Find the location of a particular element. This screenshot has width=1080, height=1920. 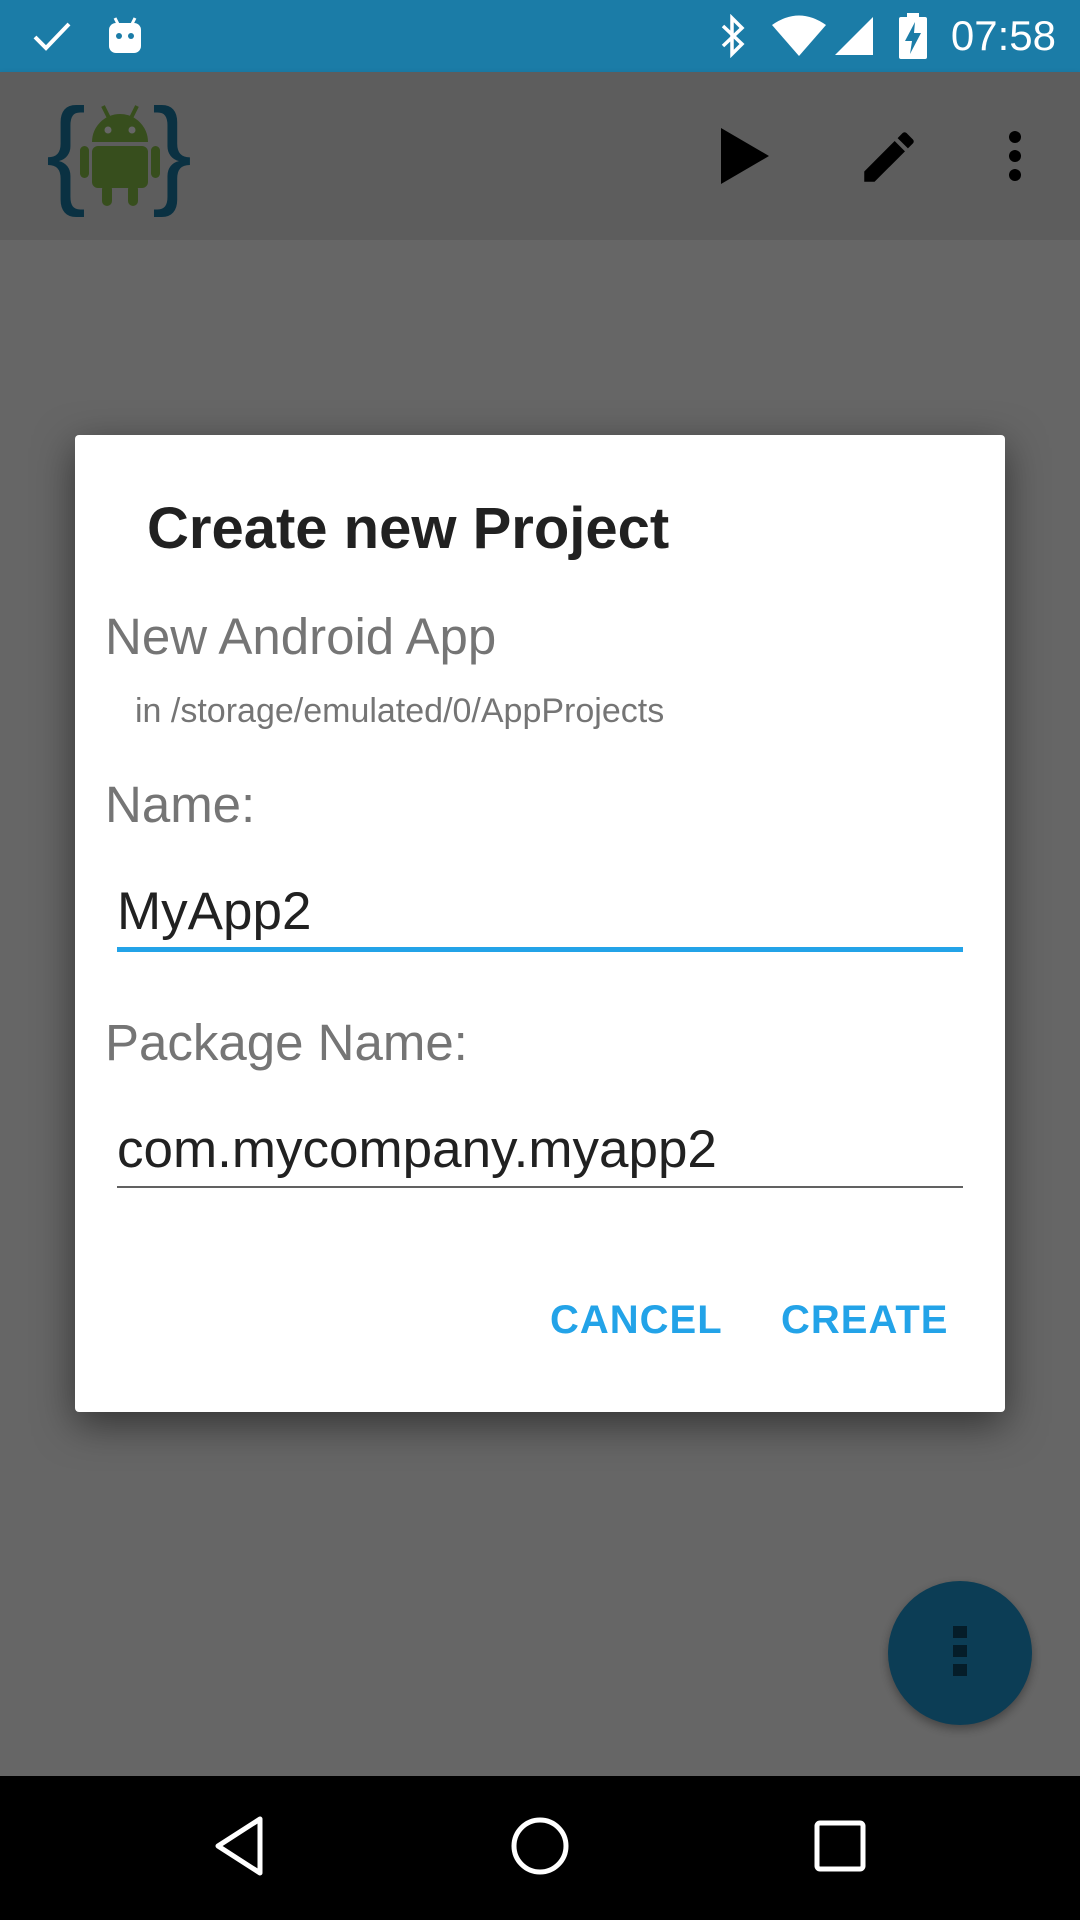

name-input is located at coordinates (540, 911).